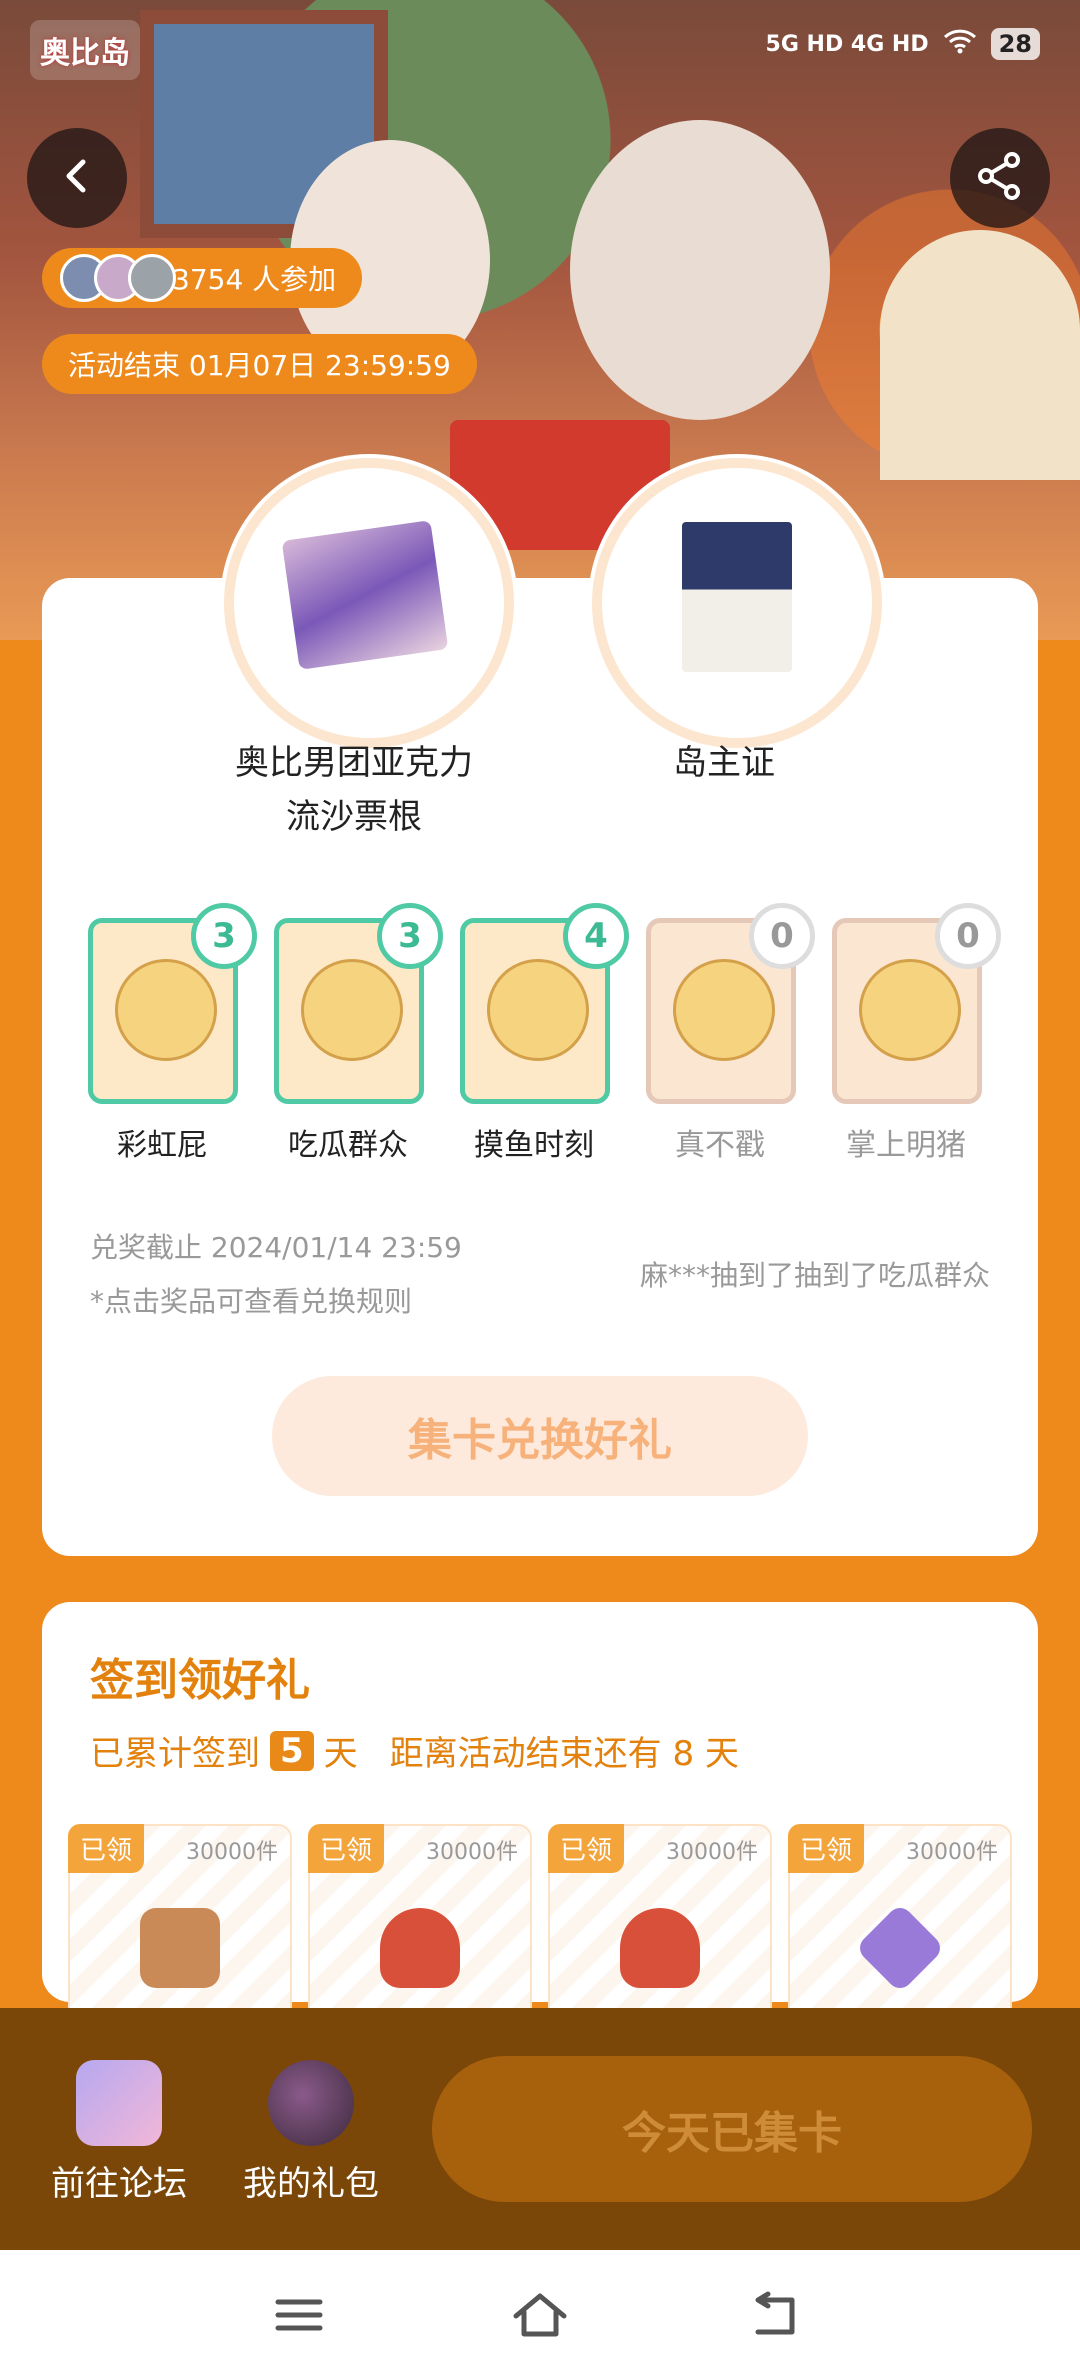 This screenshot has height=2376, width=1080. I want to click on hamster-fish-icon, so click(538, 1010).